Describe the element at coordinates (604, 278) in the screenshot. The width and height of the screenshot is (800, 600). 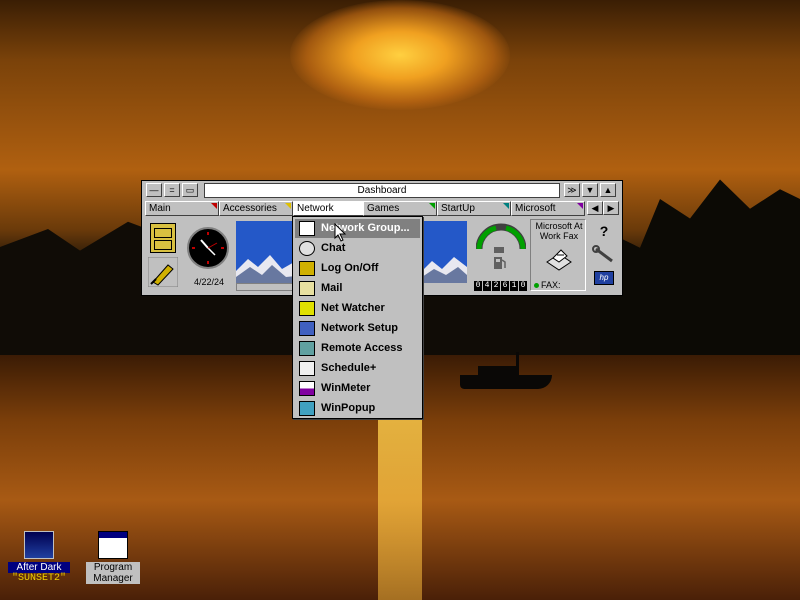
I see `hp-logo-icon: hp` at that location.